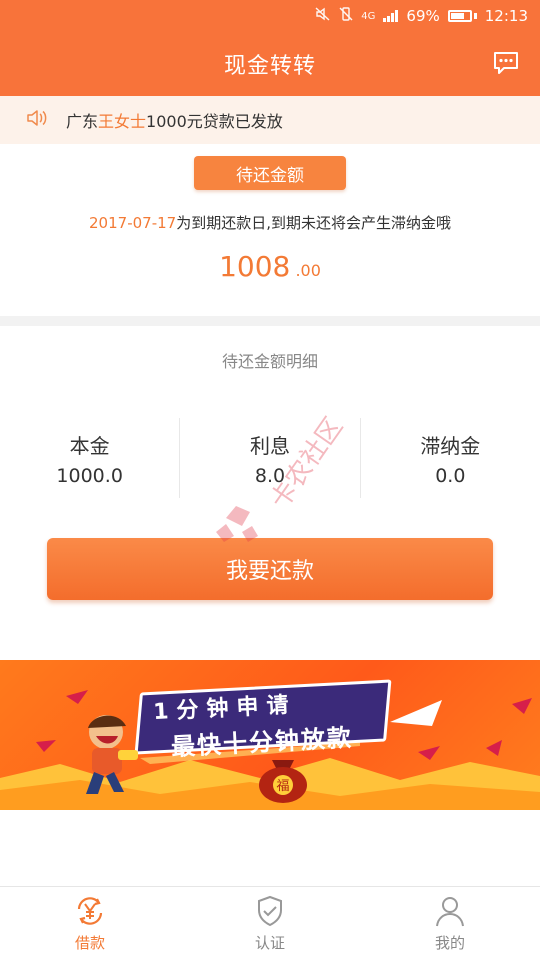 Image resolution: width=540 pixels, height=960 pixels. Describe the element at coordinates (122, 121) in the screenshot. I see `notice-highlight: 王女士` at that location.